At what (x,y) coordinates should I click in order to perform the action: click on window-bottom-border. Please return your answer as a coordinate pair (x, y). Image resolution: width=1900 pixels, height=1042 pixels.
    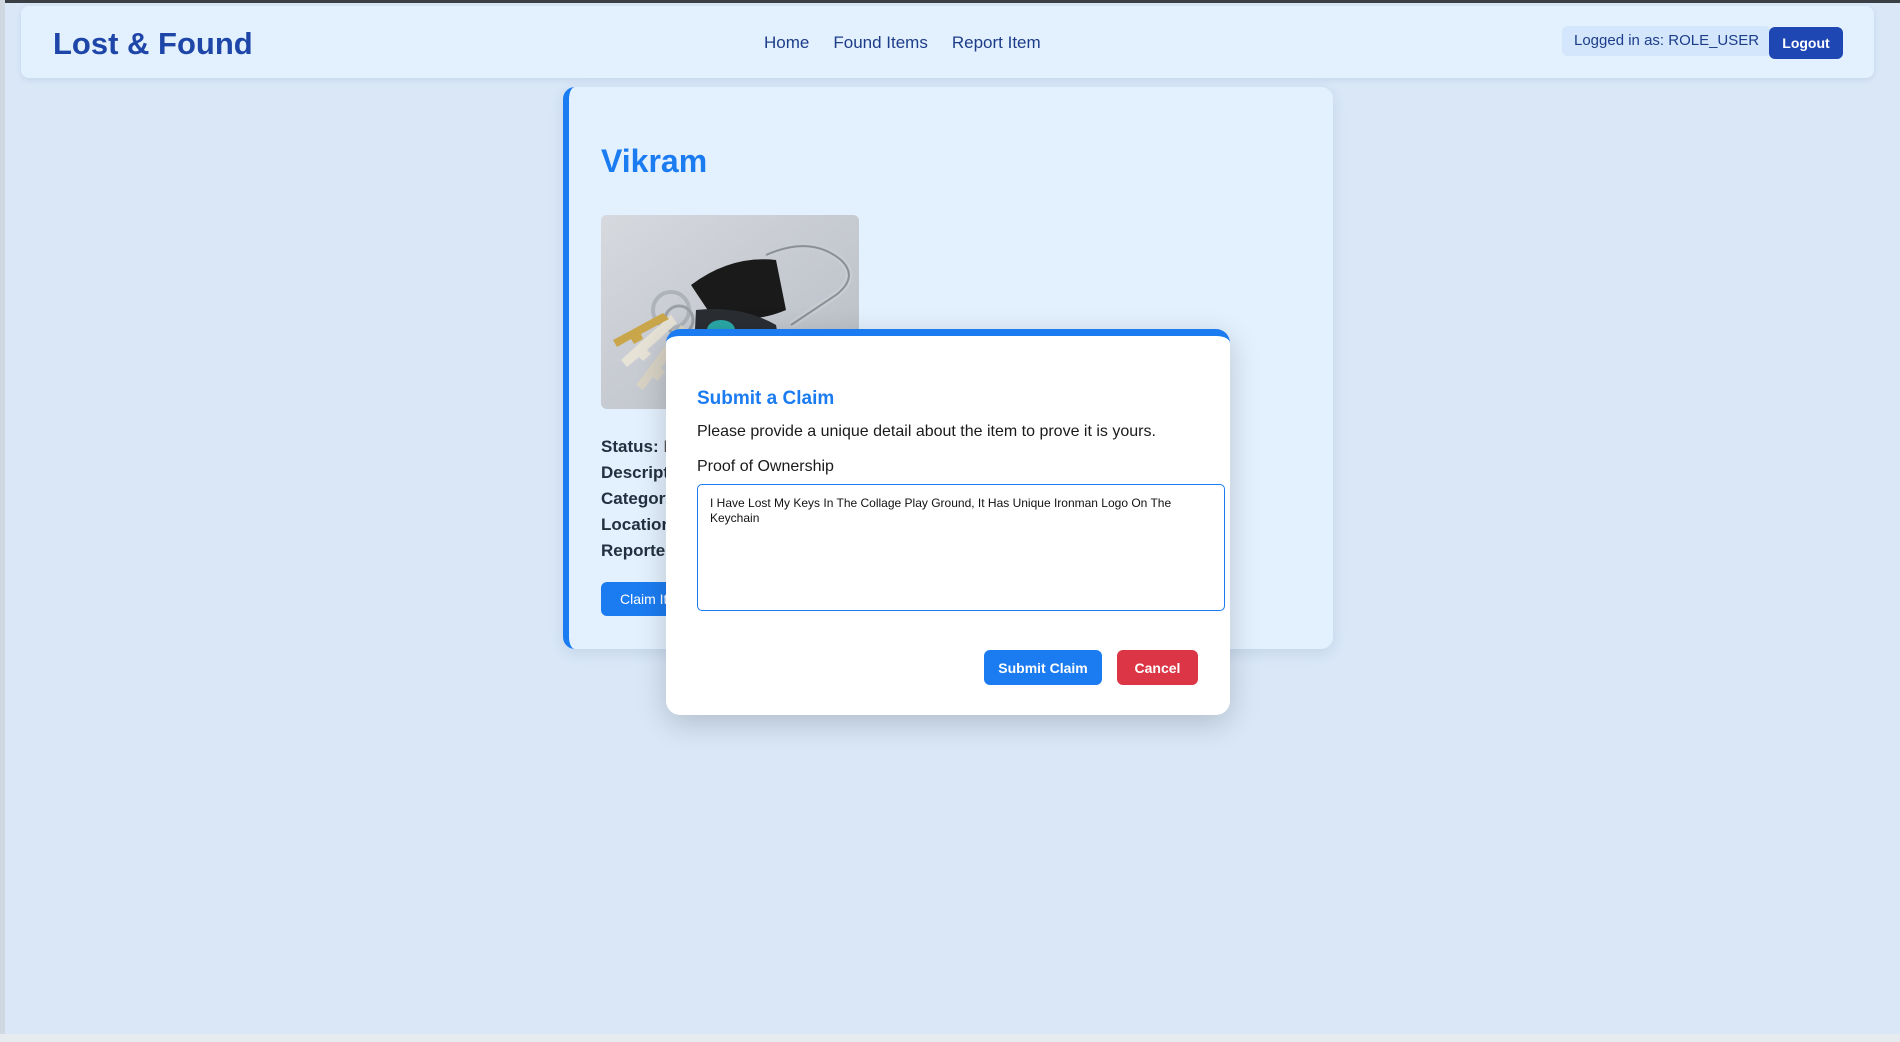
    Looking at the image, I should click on (950, 1038).